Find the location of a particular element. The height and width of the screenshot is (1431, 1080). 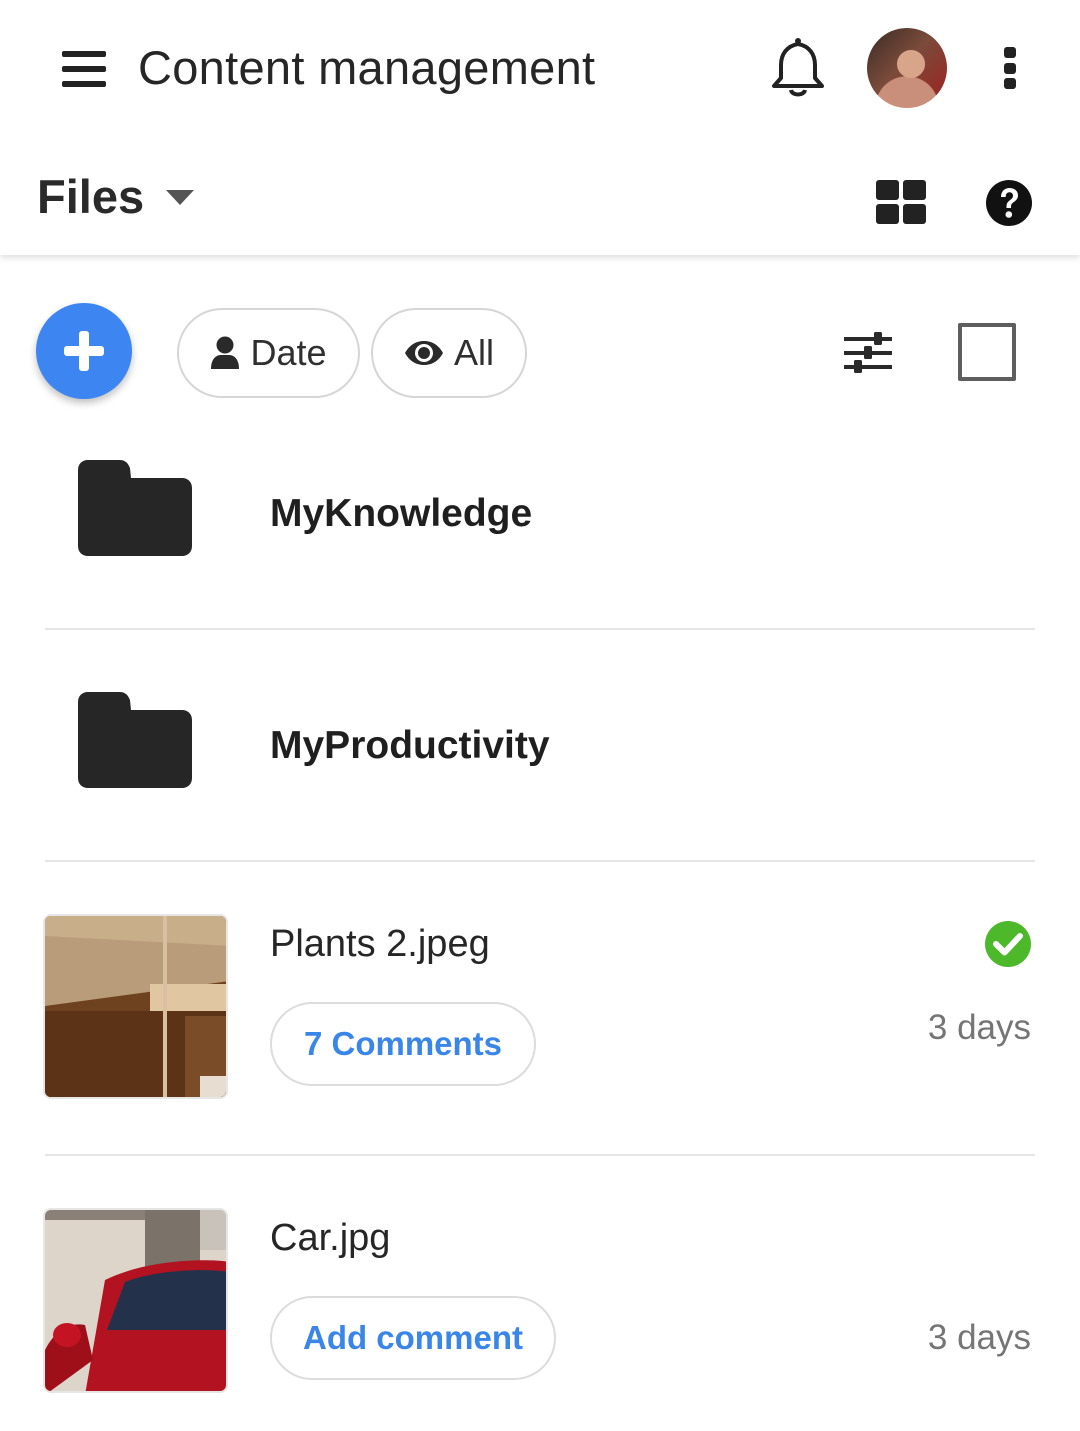

eye-icon is located at coordinates (423, 353).